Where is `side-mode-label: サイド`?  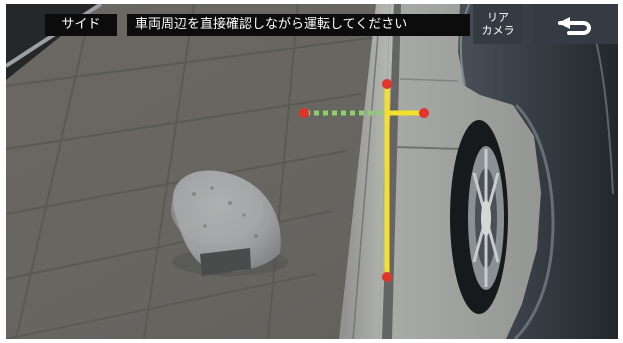 side-mode-label: サイド is located at coordinates (81, 25).